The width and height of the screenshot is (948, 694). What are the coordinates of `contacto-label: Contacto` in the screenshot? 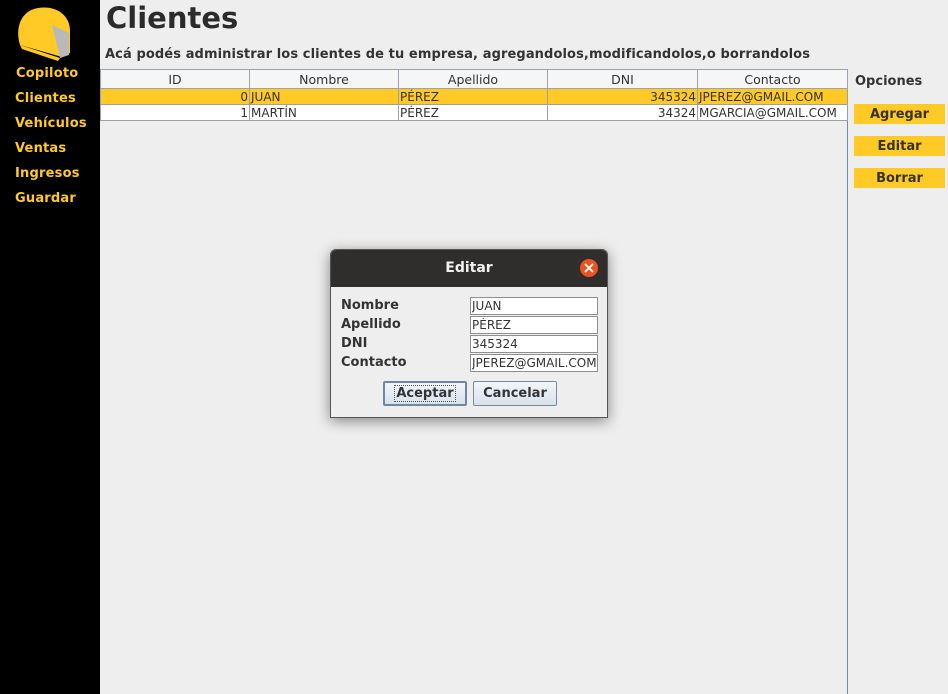 It's located at (374, 362).